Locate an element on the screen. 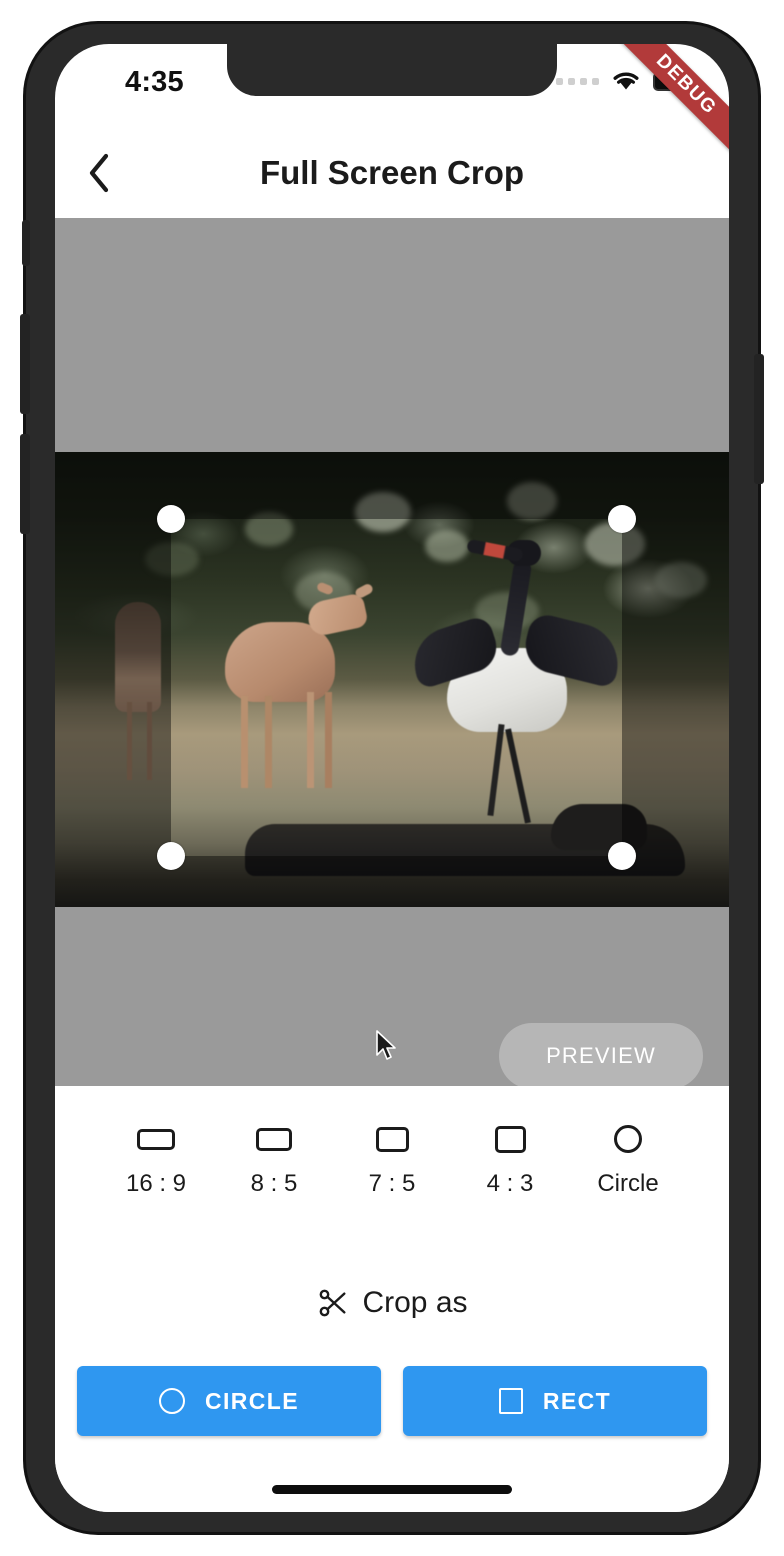  chevron-left-icon is located at coordinates (99, 173).